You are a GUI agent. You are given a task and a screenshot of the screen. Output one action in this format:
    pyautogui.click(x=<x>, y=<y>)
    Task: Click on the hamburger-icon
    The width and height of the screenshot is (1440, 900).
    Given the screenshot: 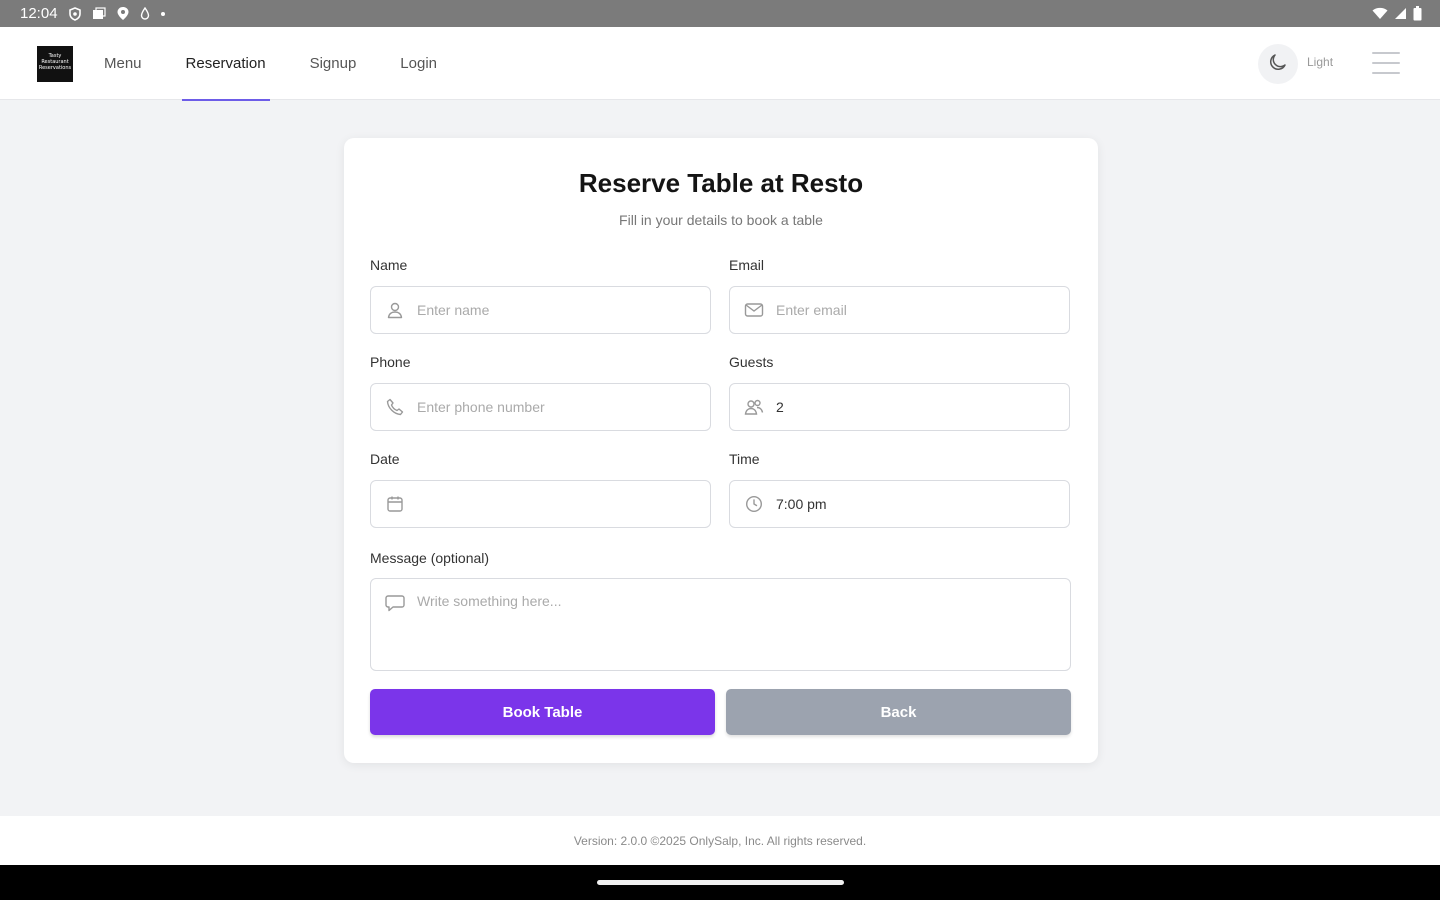 What is the action you would take?
    pyautogui.click(x=1386, y=63)
    